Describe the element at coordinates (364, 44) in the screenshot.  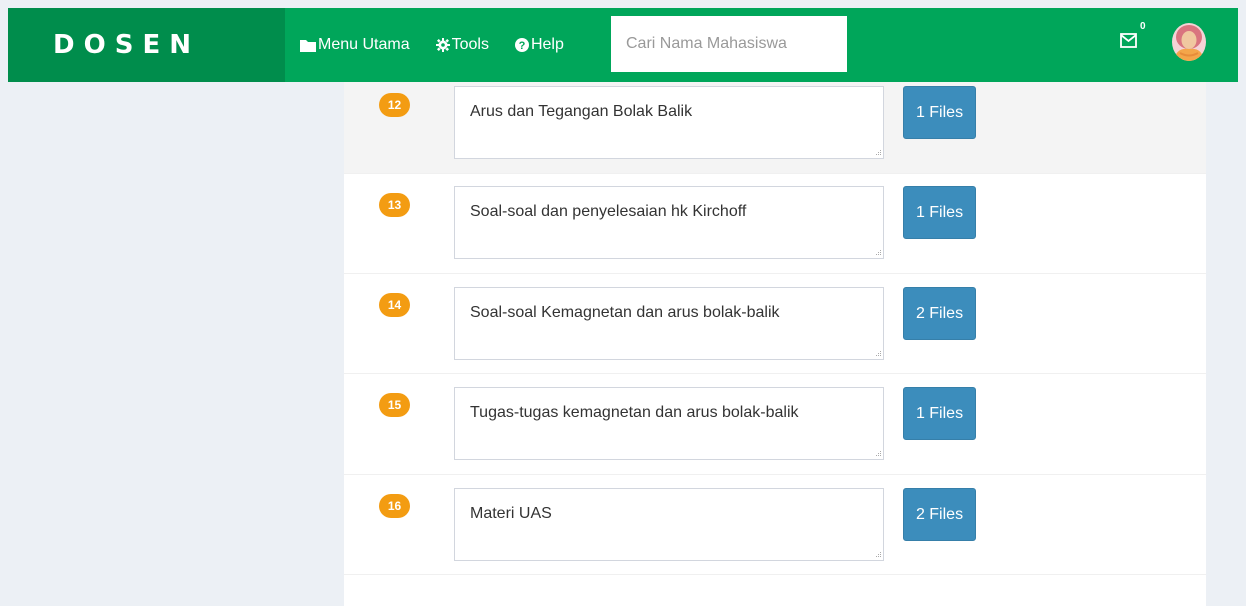
I see `nav-menu-utama-label: Menu Utama` at that location.